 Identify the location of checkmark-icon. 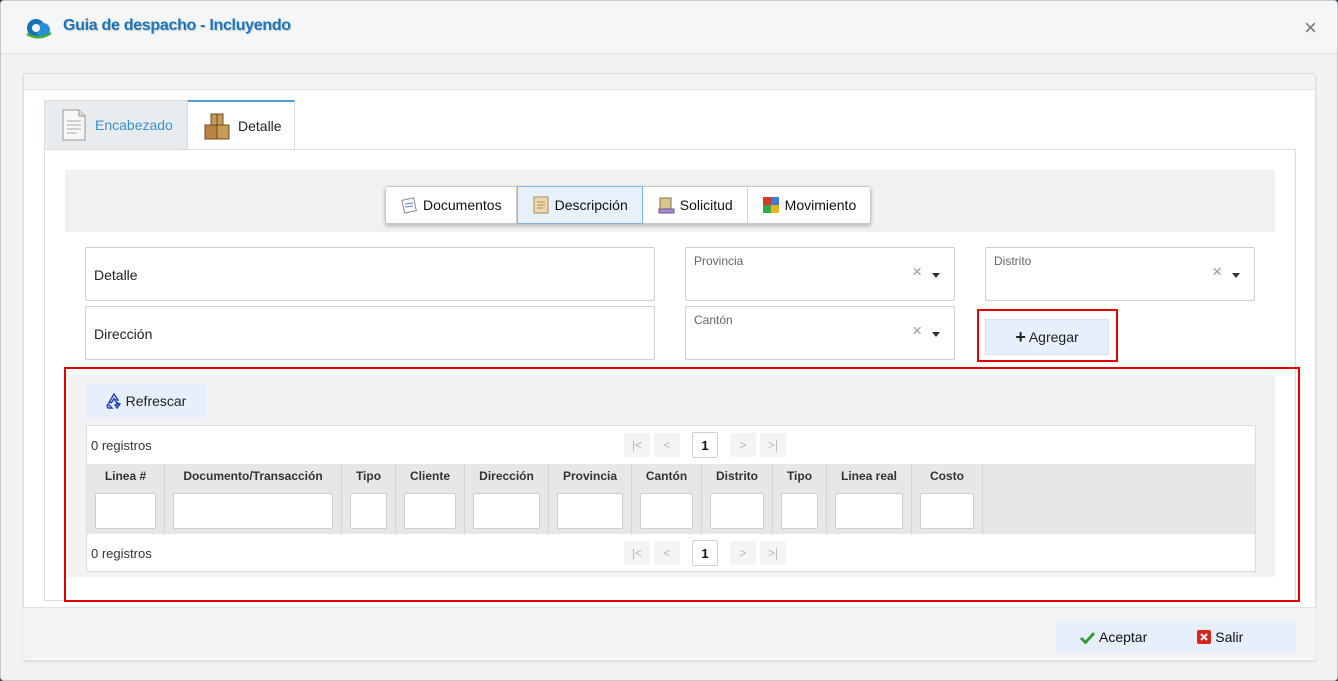
(1087, 637).